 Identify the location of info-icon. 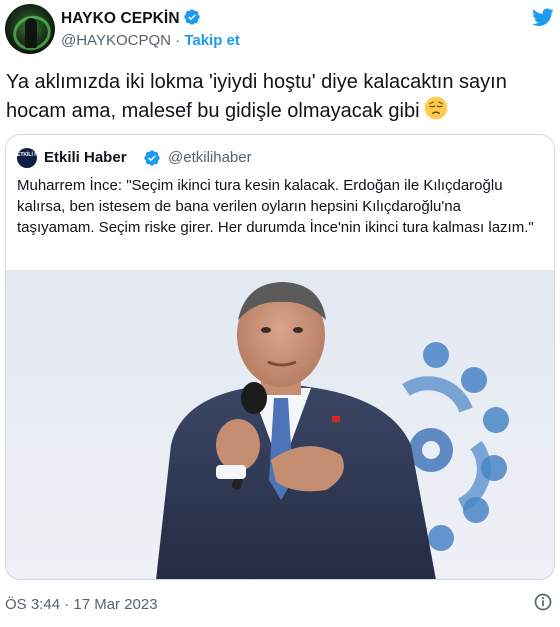
(543, 602).